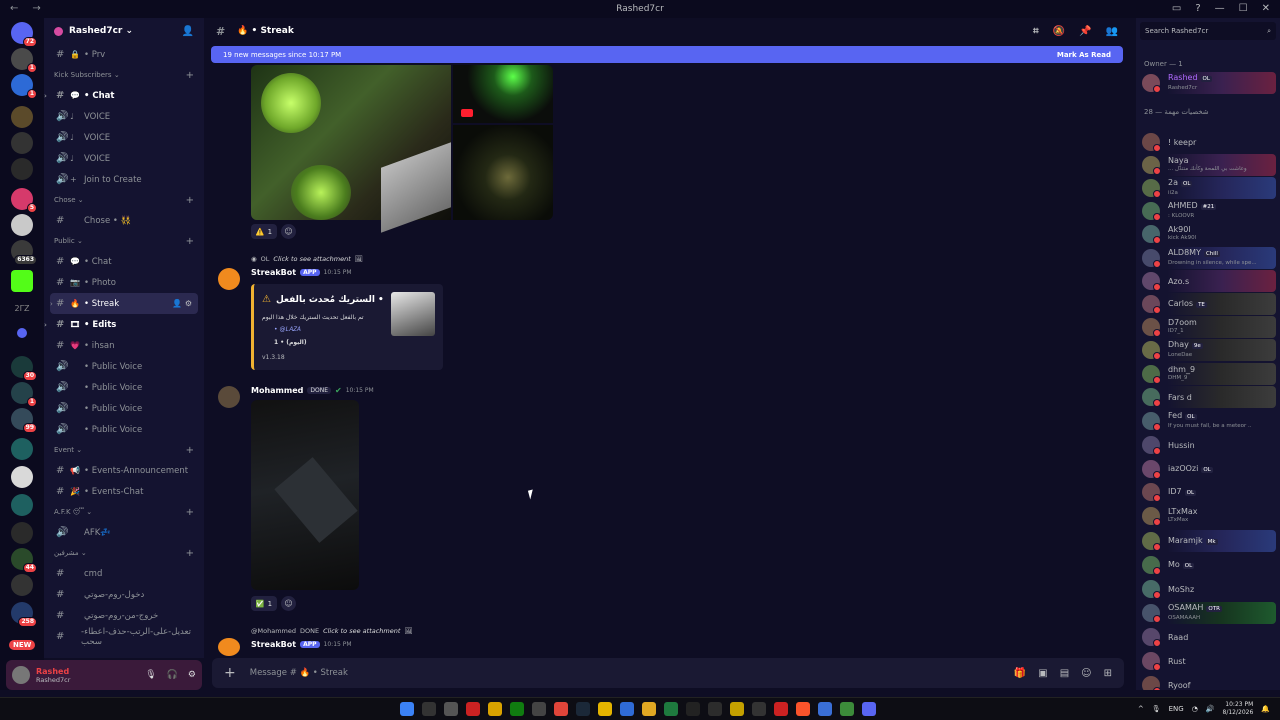  I want to click on server-icon: 258, so click(24, 614).